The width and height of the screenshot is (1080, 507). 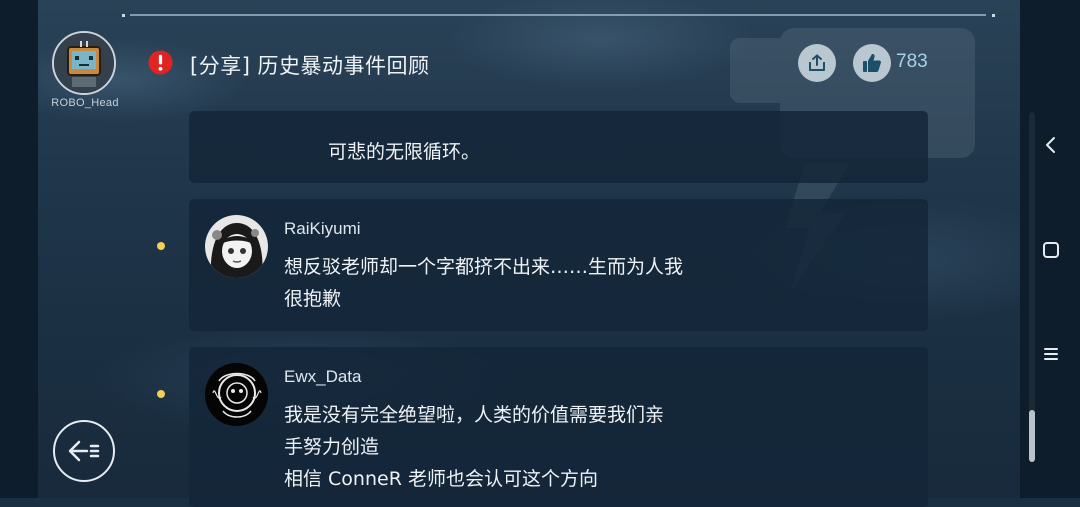 I want to click on like-button, so click(x=872, y=63).